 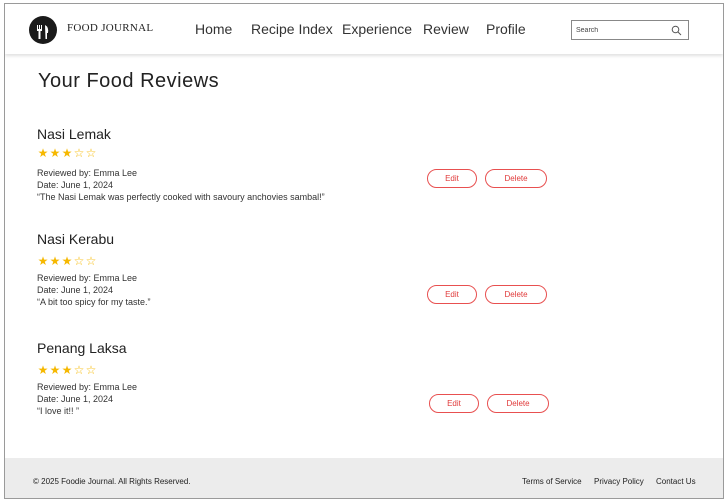 What do you see at coordinates (446, 29) in the screenshot?
I see `nav-review: Review` at bounding box center [446, 29].